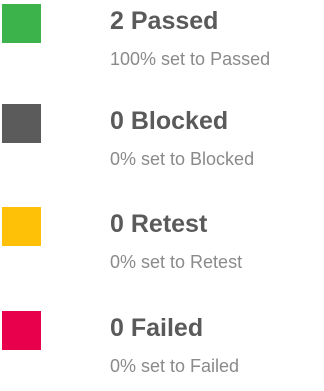 The image size is (324, 391). I want to click on blocked-count-heading: 0 Blocked, so click(169, 121).